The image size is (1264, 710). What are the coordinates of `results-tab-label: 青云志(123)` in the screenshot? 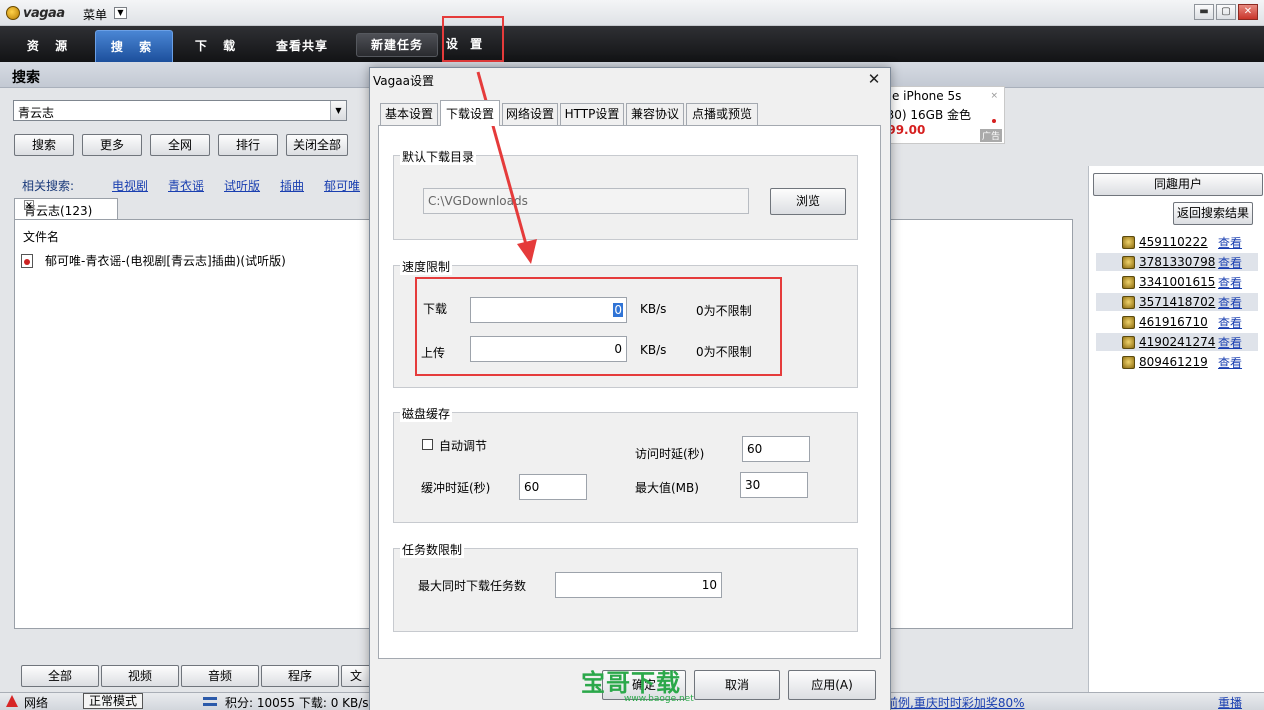 It's located at (58, 211).